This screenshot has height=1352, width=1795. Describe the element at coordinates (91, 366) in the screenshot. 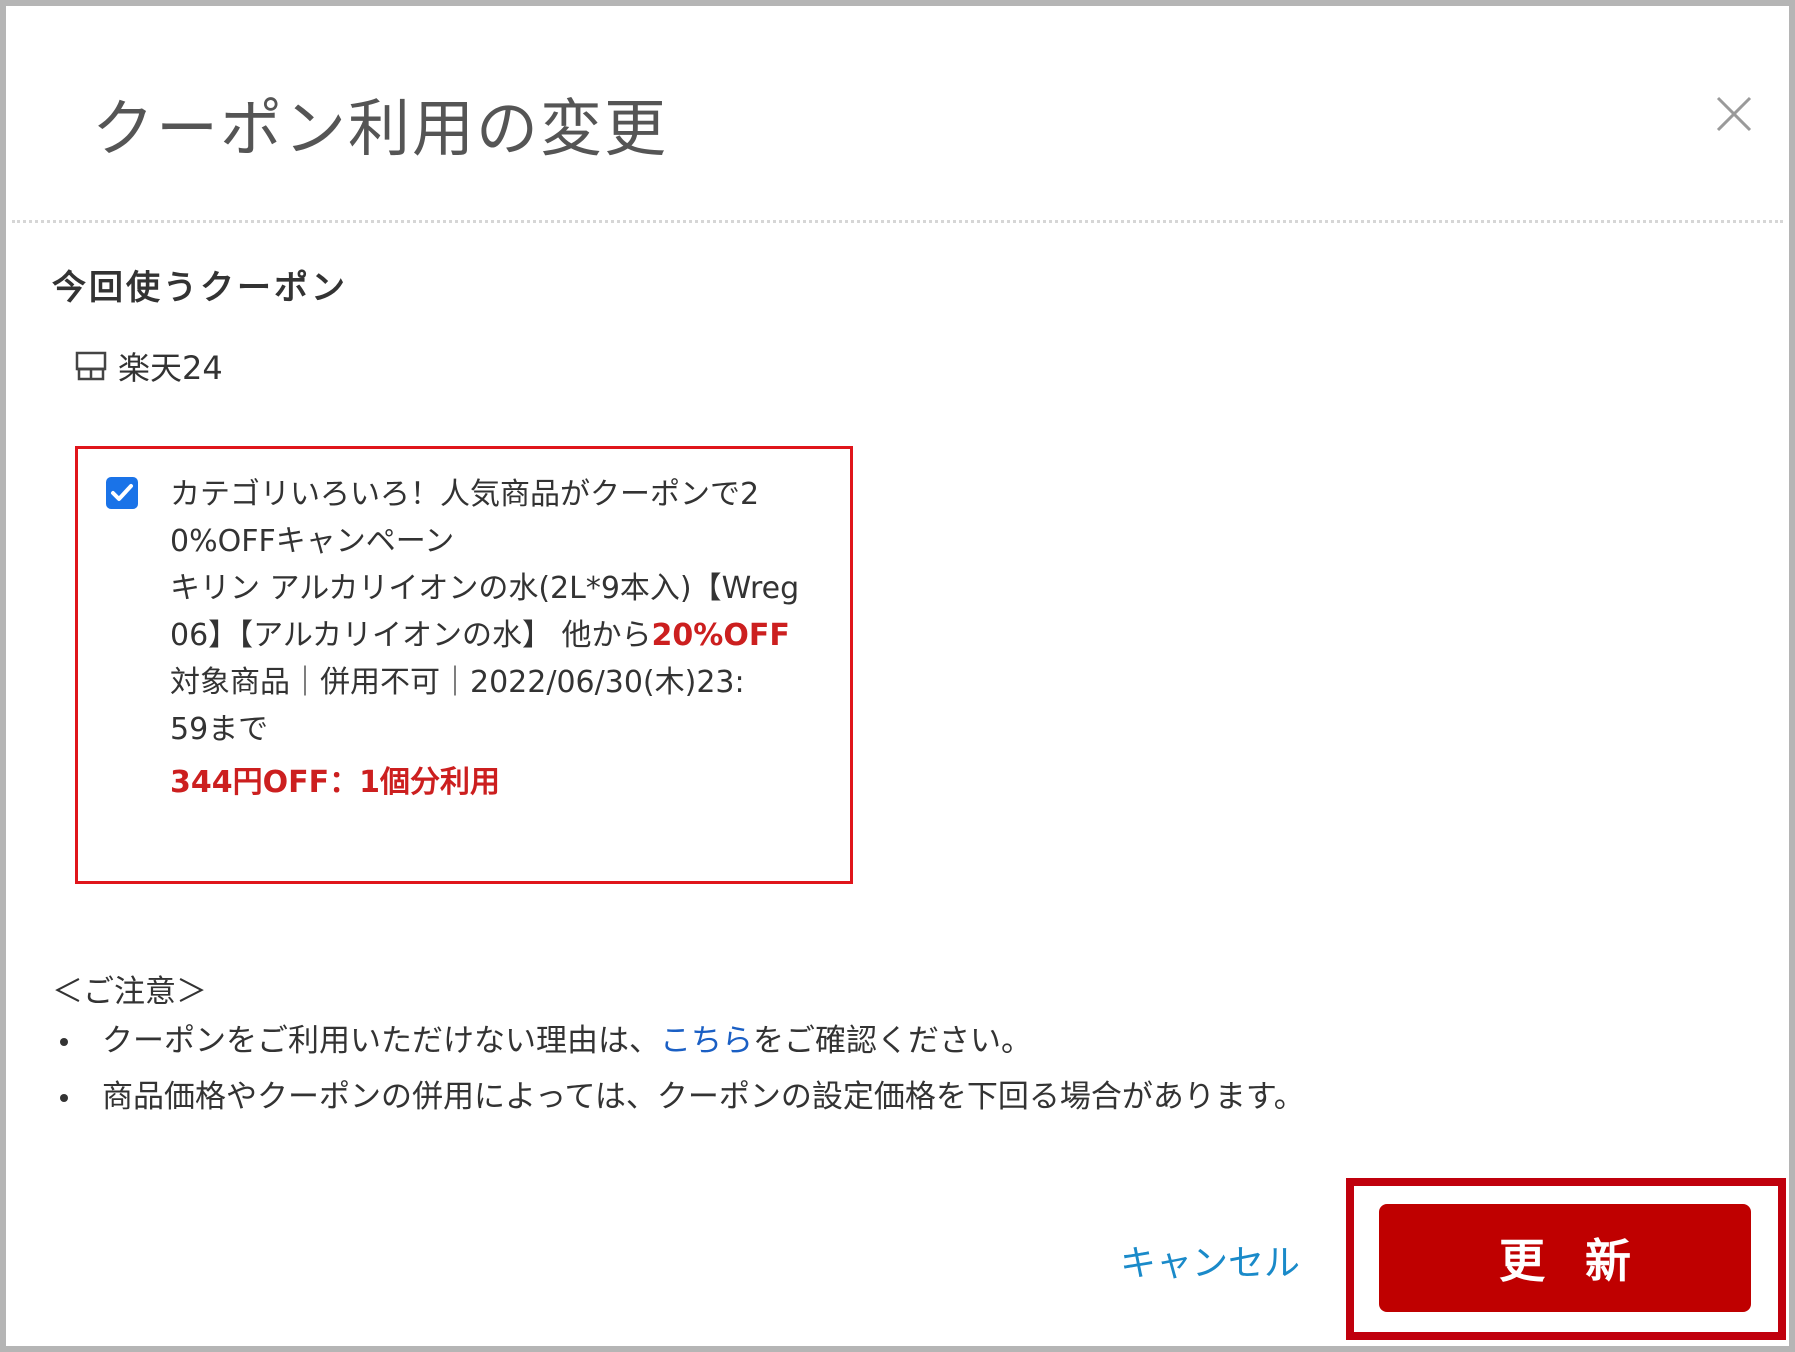

I see `shop-icon` at that location.